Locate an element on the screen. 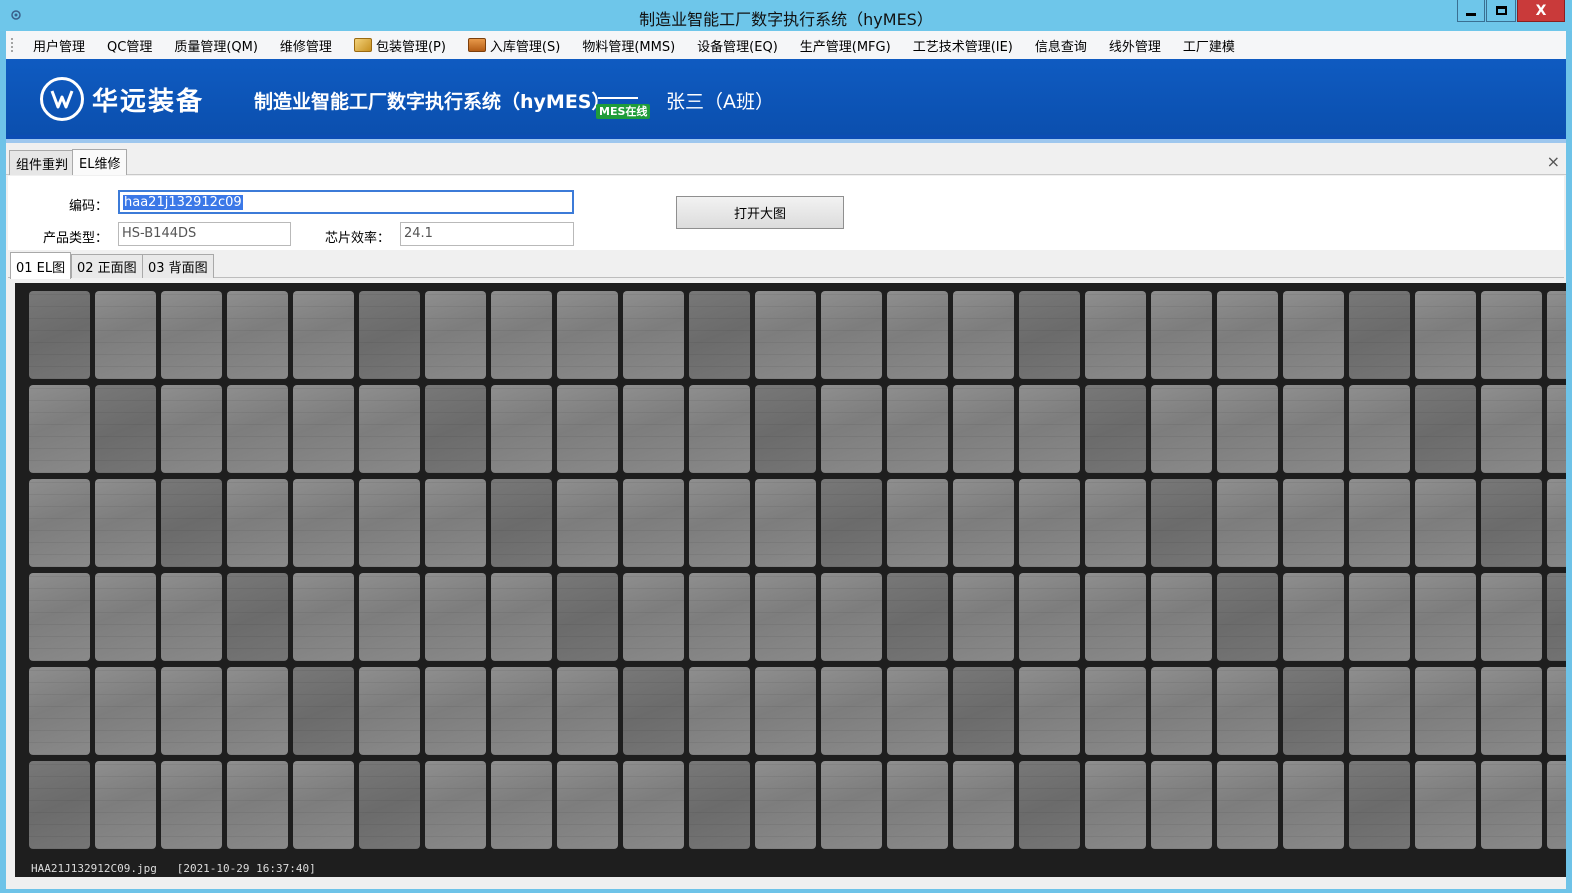 The width and height of the screenshot is (1572, 893). product-type-field: HS-B144DS is located at coordinates (204, 234).